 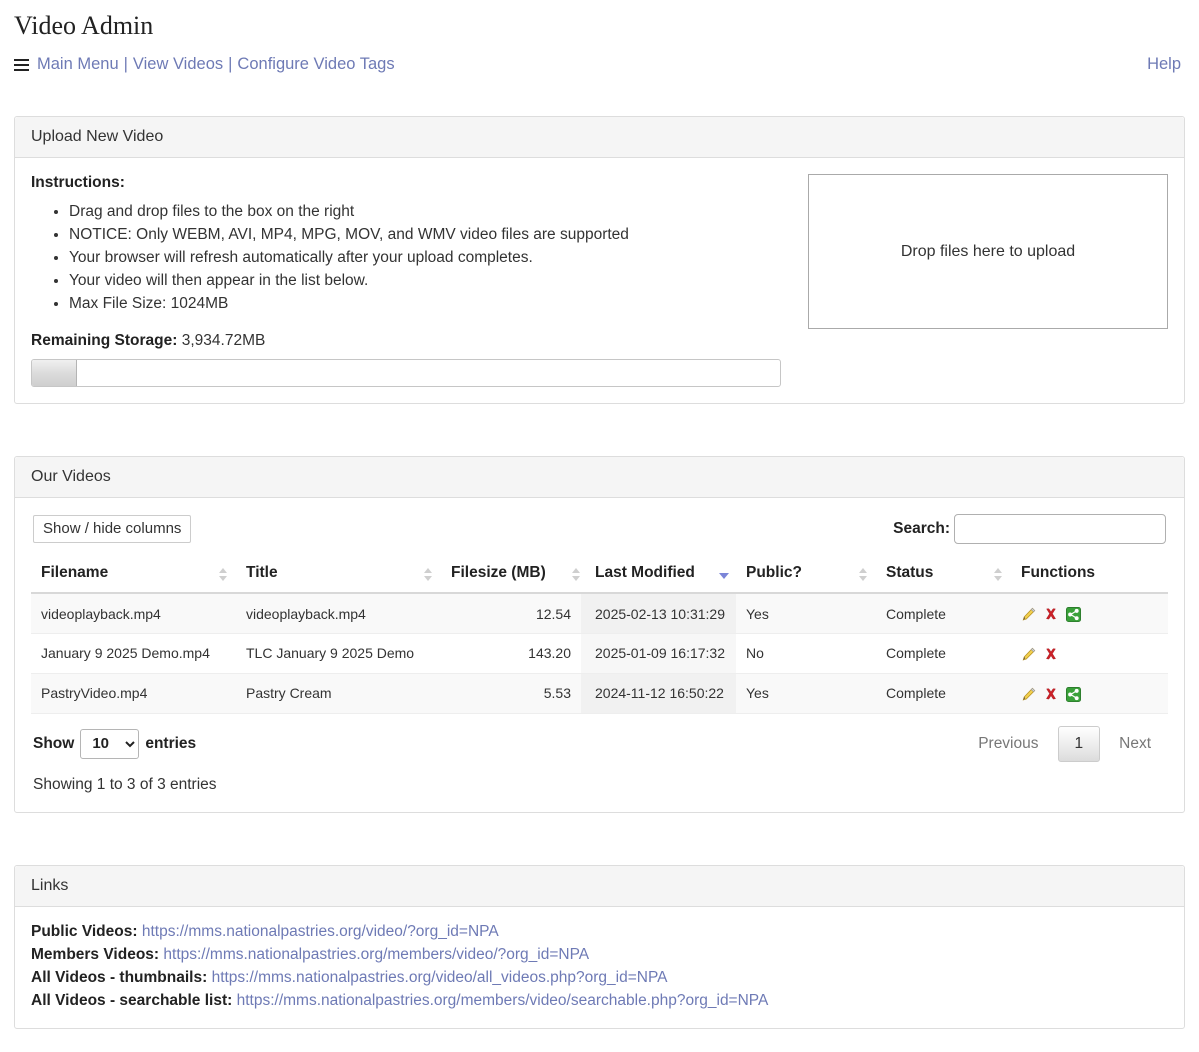 I want to click on column-header-filesize: Filesize (MB), so click(x=511, y=576).